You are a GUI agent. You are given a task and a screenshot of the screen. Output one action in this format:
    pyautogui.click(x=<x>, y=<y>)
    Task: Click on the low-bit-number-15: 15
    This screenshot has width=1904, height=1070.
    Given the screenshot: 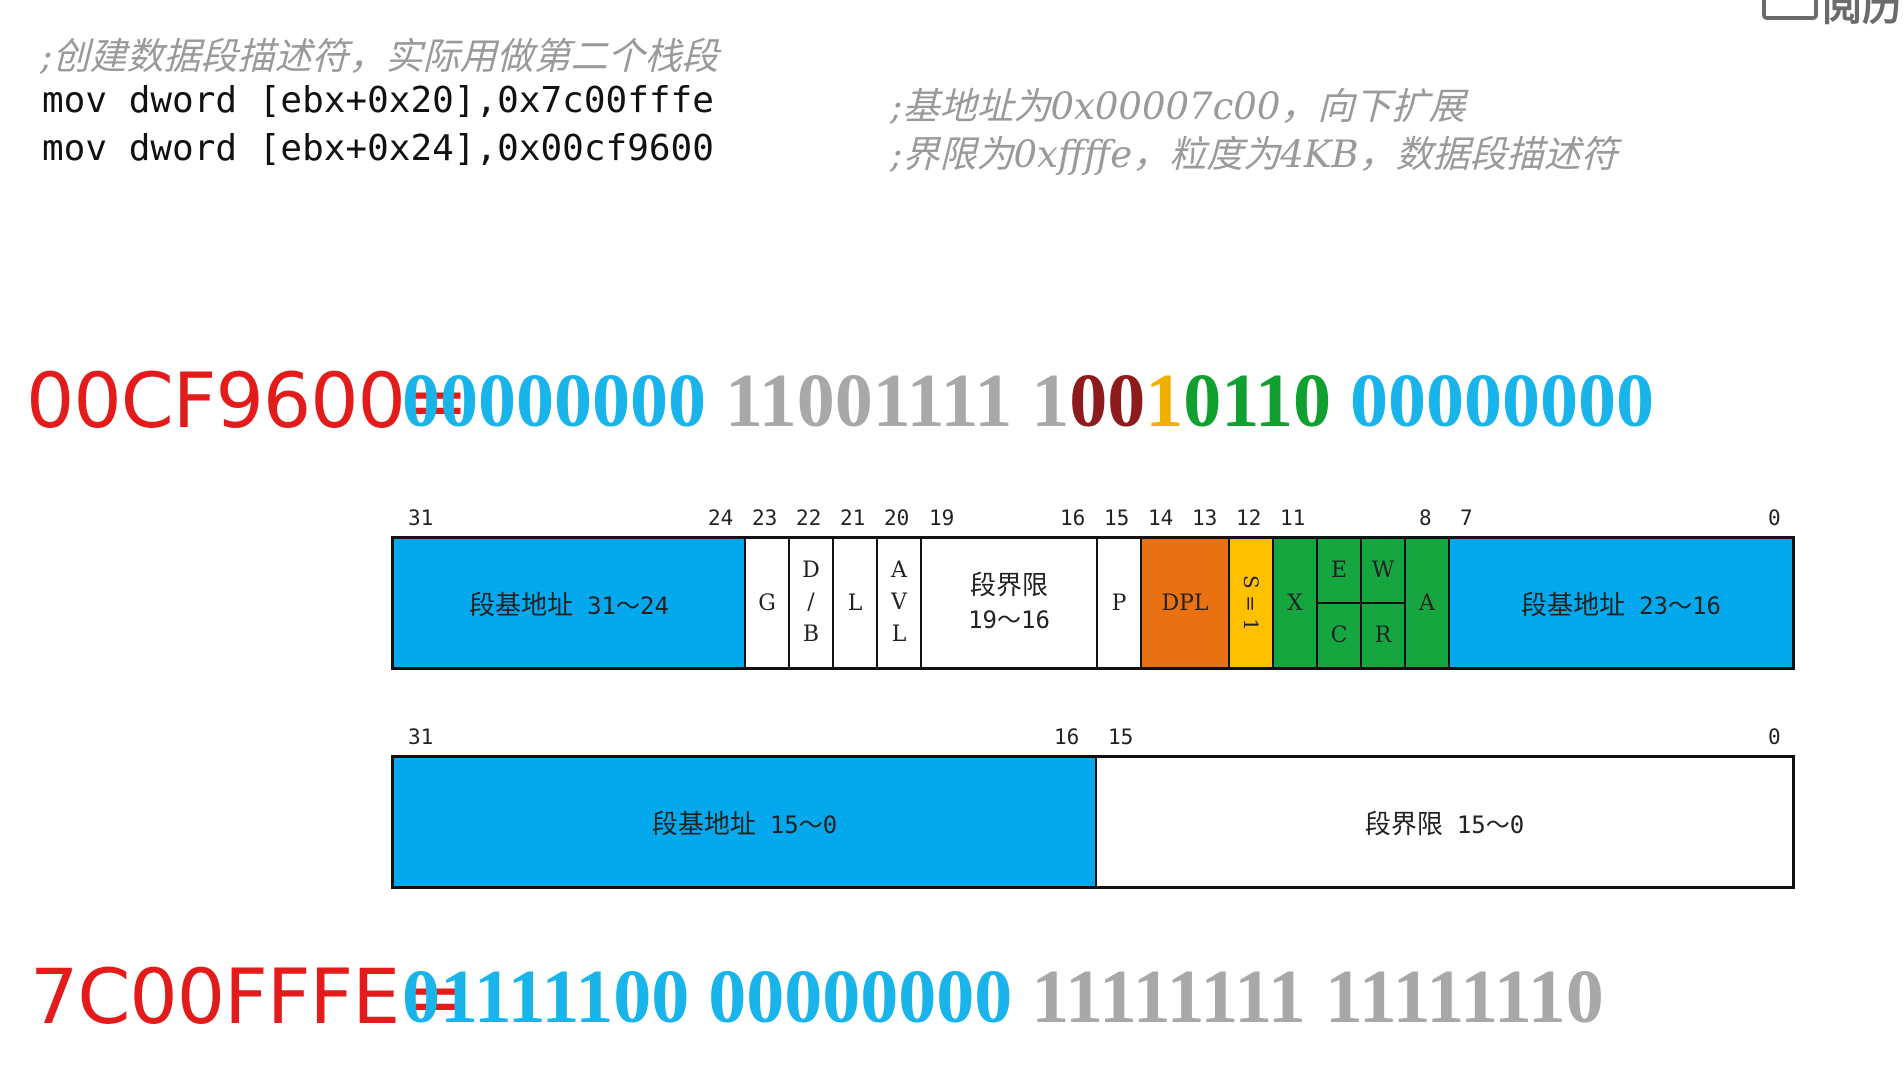 What is the action you would take?
    pyautogui.click(x=1121, y=737)
    